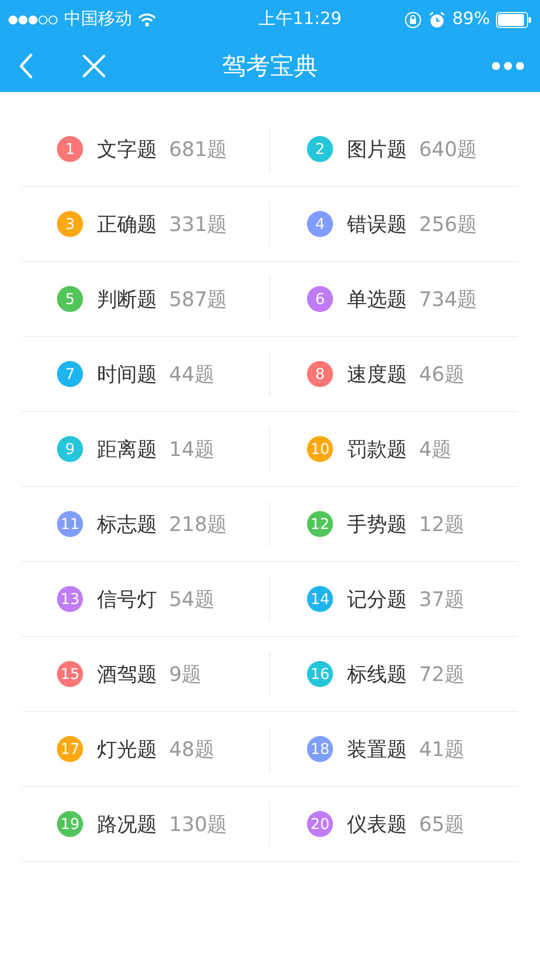 The width and height of the screenshot is (540, 960). Describe the element at coordinates (70, 524) in the screenshot. I see `number-badge: 11` at that location.